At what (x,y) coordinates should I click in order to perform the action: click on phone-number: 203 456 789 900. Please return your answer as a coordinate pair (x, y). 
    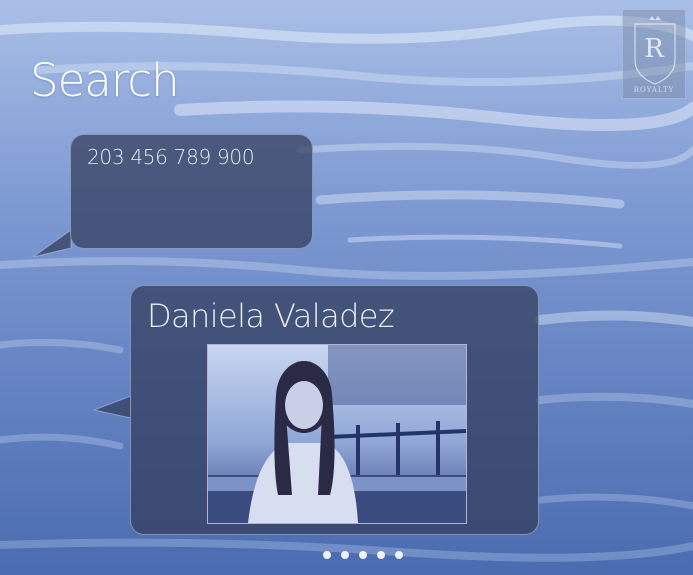
    Looking at the image, I should click on (171, 157).